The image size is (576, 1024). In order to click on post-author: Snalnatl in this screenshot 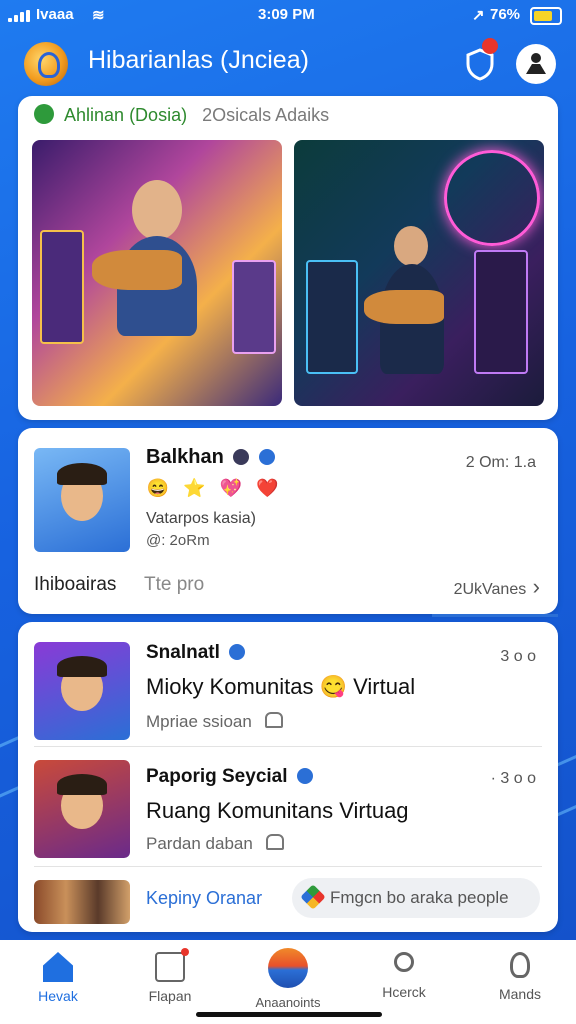, I will do `click(196, 653)`.